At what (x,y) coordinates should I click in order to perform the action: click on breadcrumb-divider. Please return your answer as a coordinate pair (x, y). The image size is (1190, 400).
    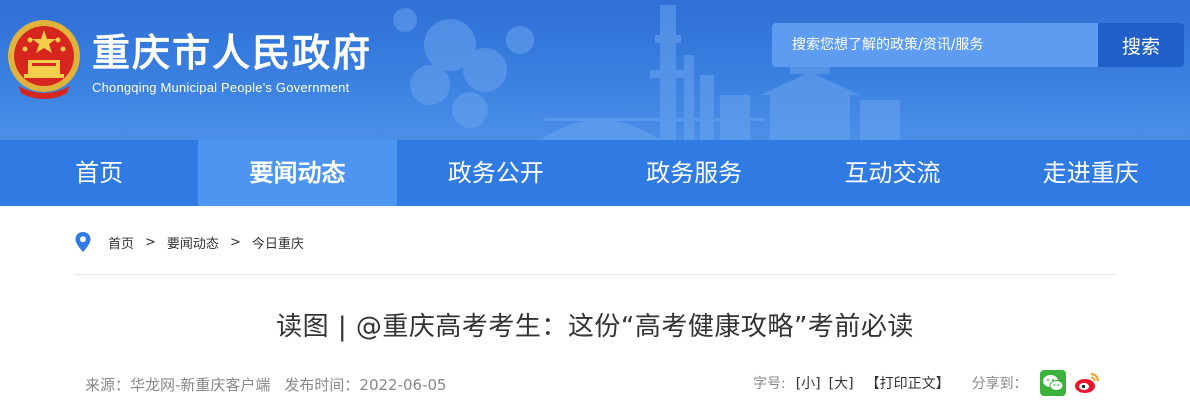
    Looking at the image, I should click on (595, 274).